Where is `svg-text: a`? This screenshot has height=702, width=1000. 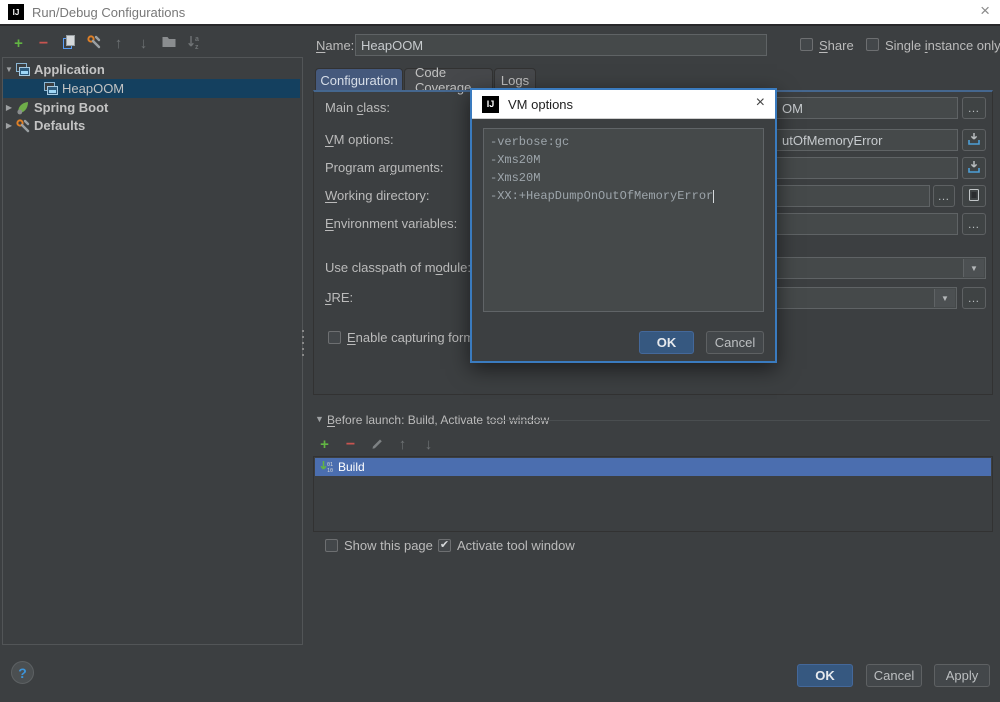 svg-text: a is located at coordinates (197, 39).